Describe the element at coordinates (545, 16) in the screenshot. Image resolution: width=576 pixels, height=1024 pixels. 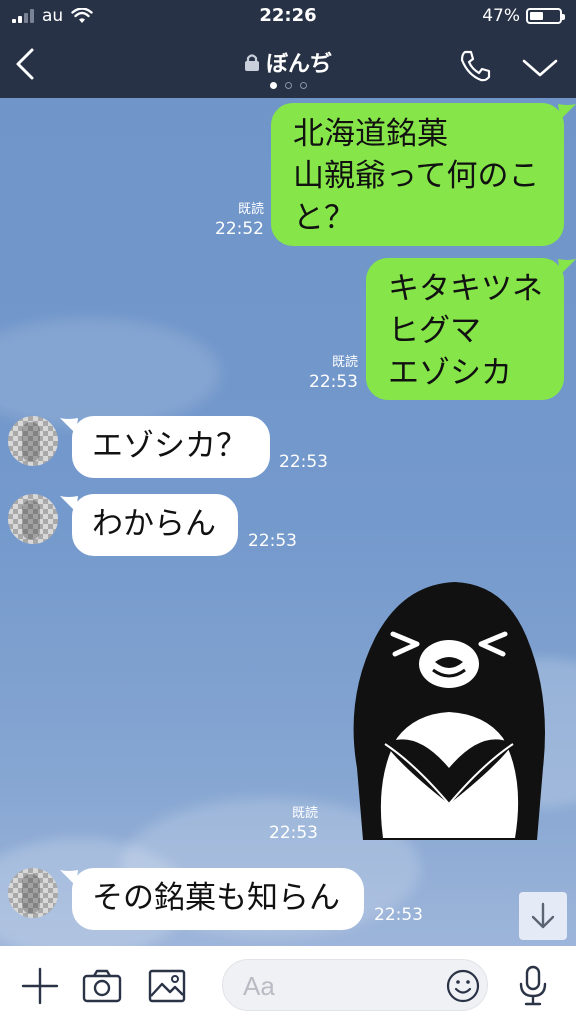
I see `battery-icon` at that location.